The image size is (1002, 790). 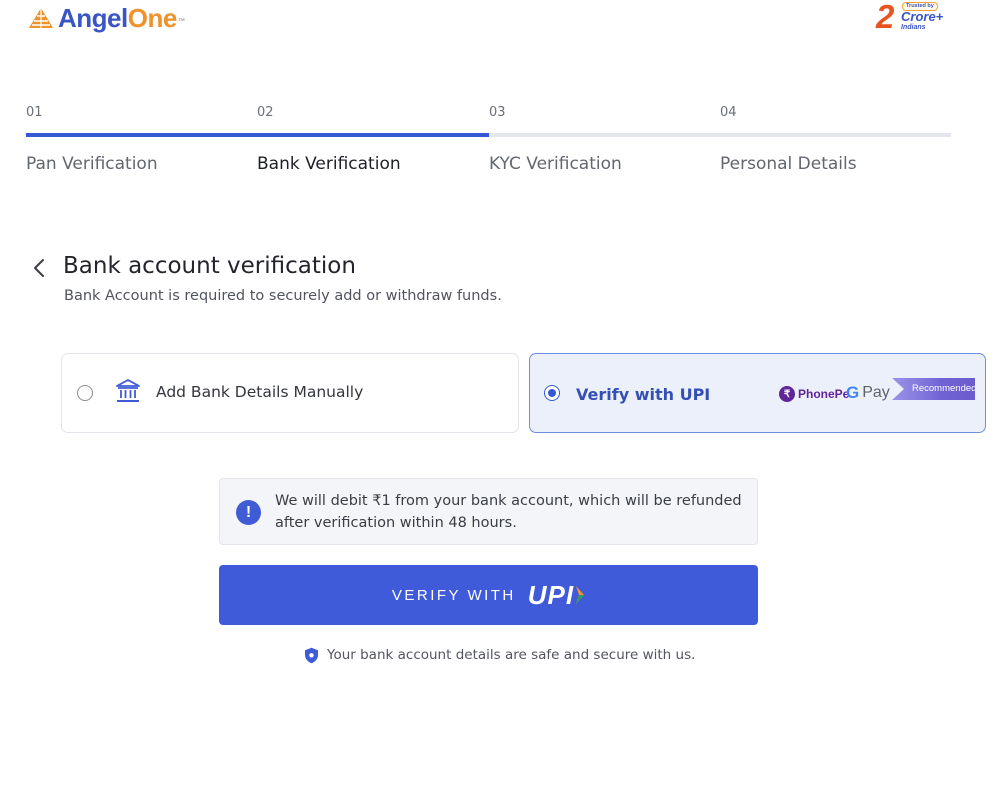 I want to click on step-label: KYC Verification, so click(x=555, y=164).